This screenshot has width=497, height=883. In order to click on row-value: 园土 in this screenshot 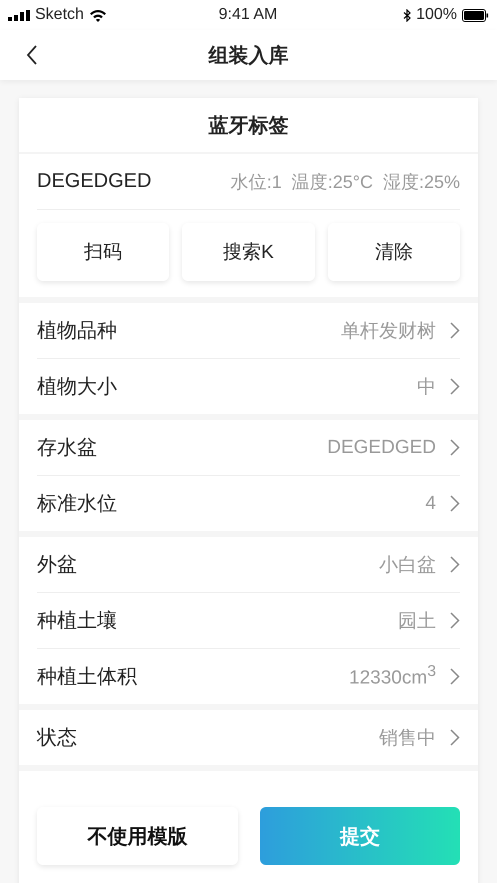, I will do `click(417, 622)`.